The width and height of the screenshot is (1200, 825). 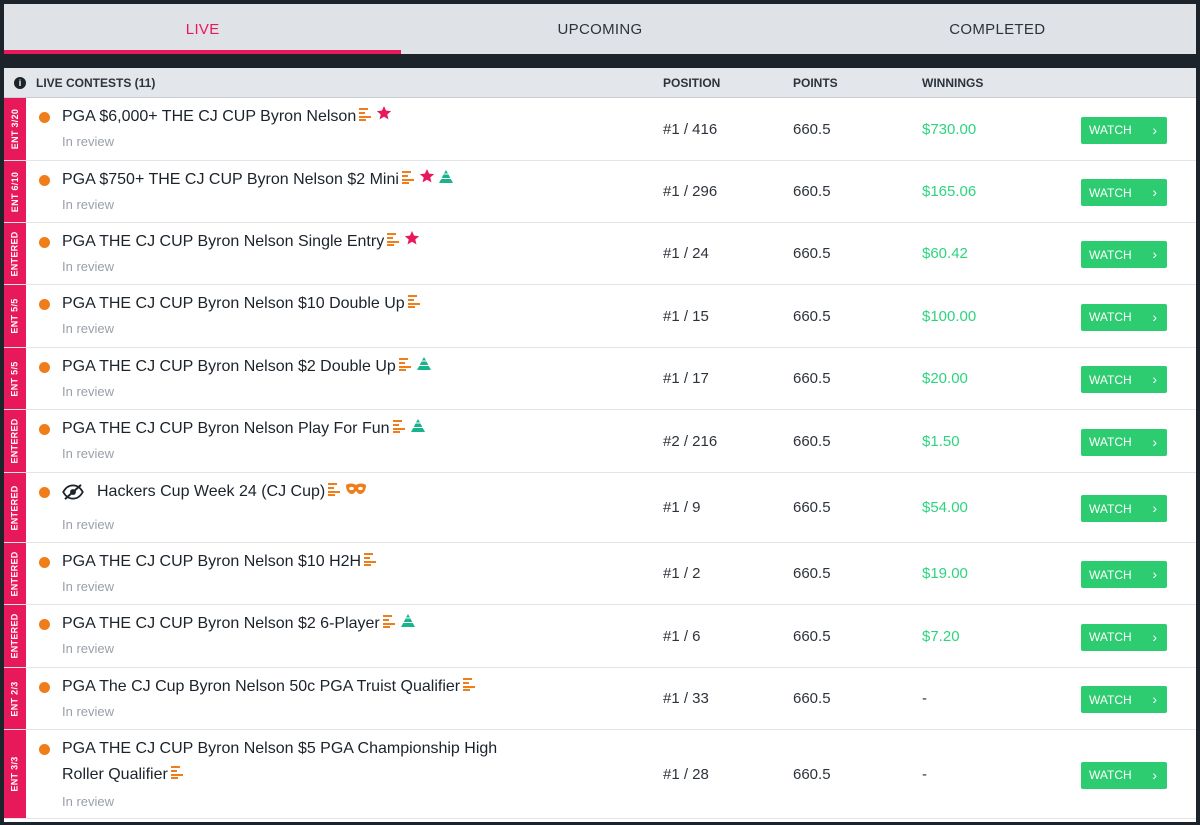 I want to click on contest-winnings: $20.00, so click(x=945, y=378).